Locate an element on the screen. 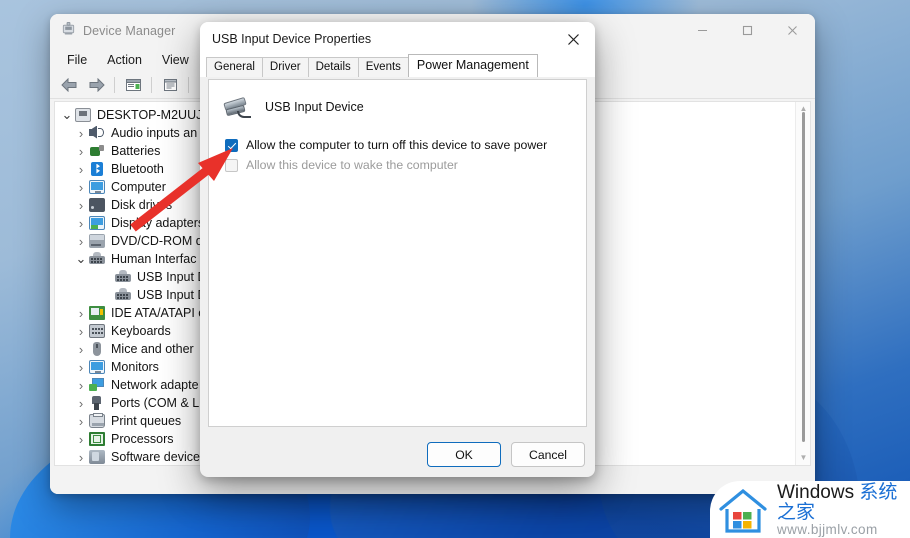  device-name-label: USB Input Device is located at coordinates (314, 107).